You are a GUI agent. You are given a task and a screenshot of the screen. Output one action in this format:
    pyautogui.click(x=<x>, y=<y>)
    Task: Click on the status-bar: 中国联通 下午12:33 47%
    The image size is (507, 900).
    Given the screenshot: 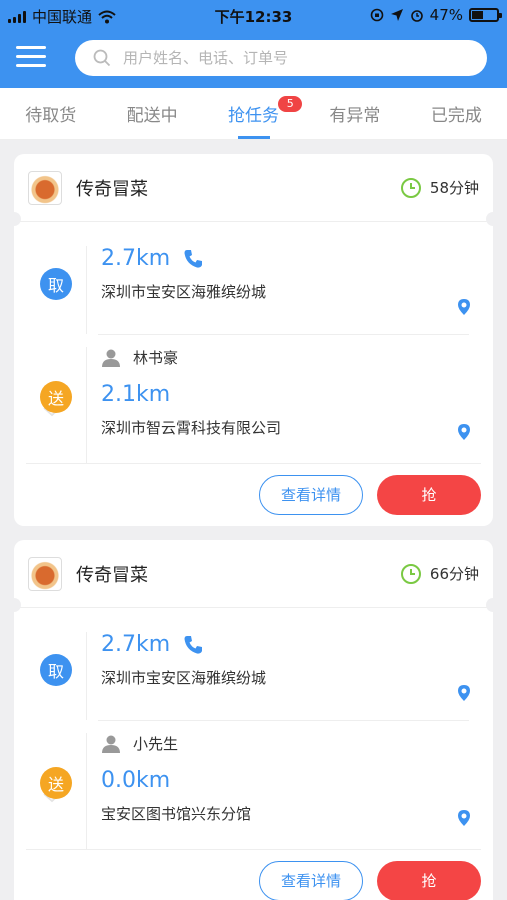 What is the action you would take?
    pyautogui.click(x=253, y=15)
    